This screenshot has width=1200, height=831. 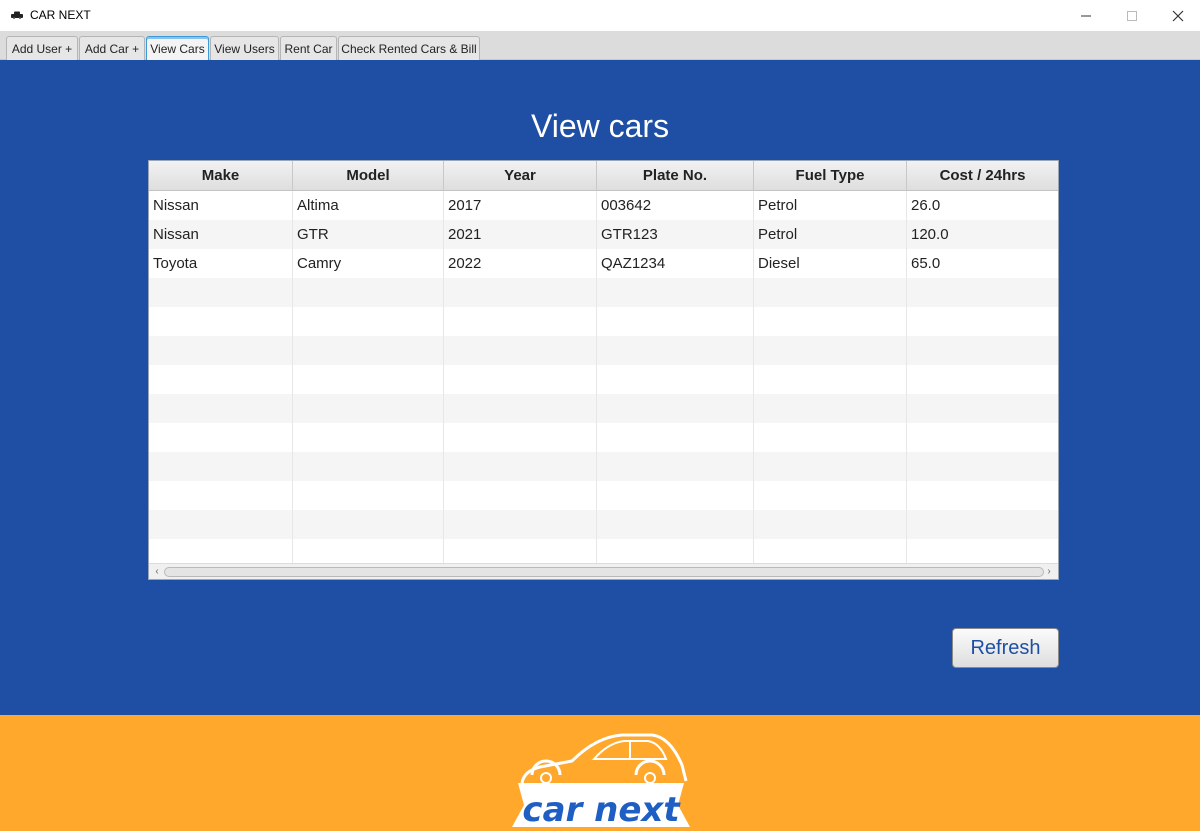 What do you see at coordinates (1132, 15) in the screenshot?
I see `maximize-button` at bounding box center [1132, 15].